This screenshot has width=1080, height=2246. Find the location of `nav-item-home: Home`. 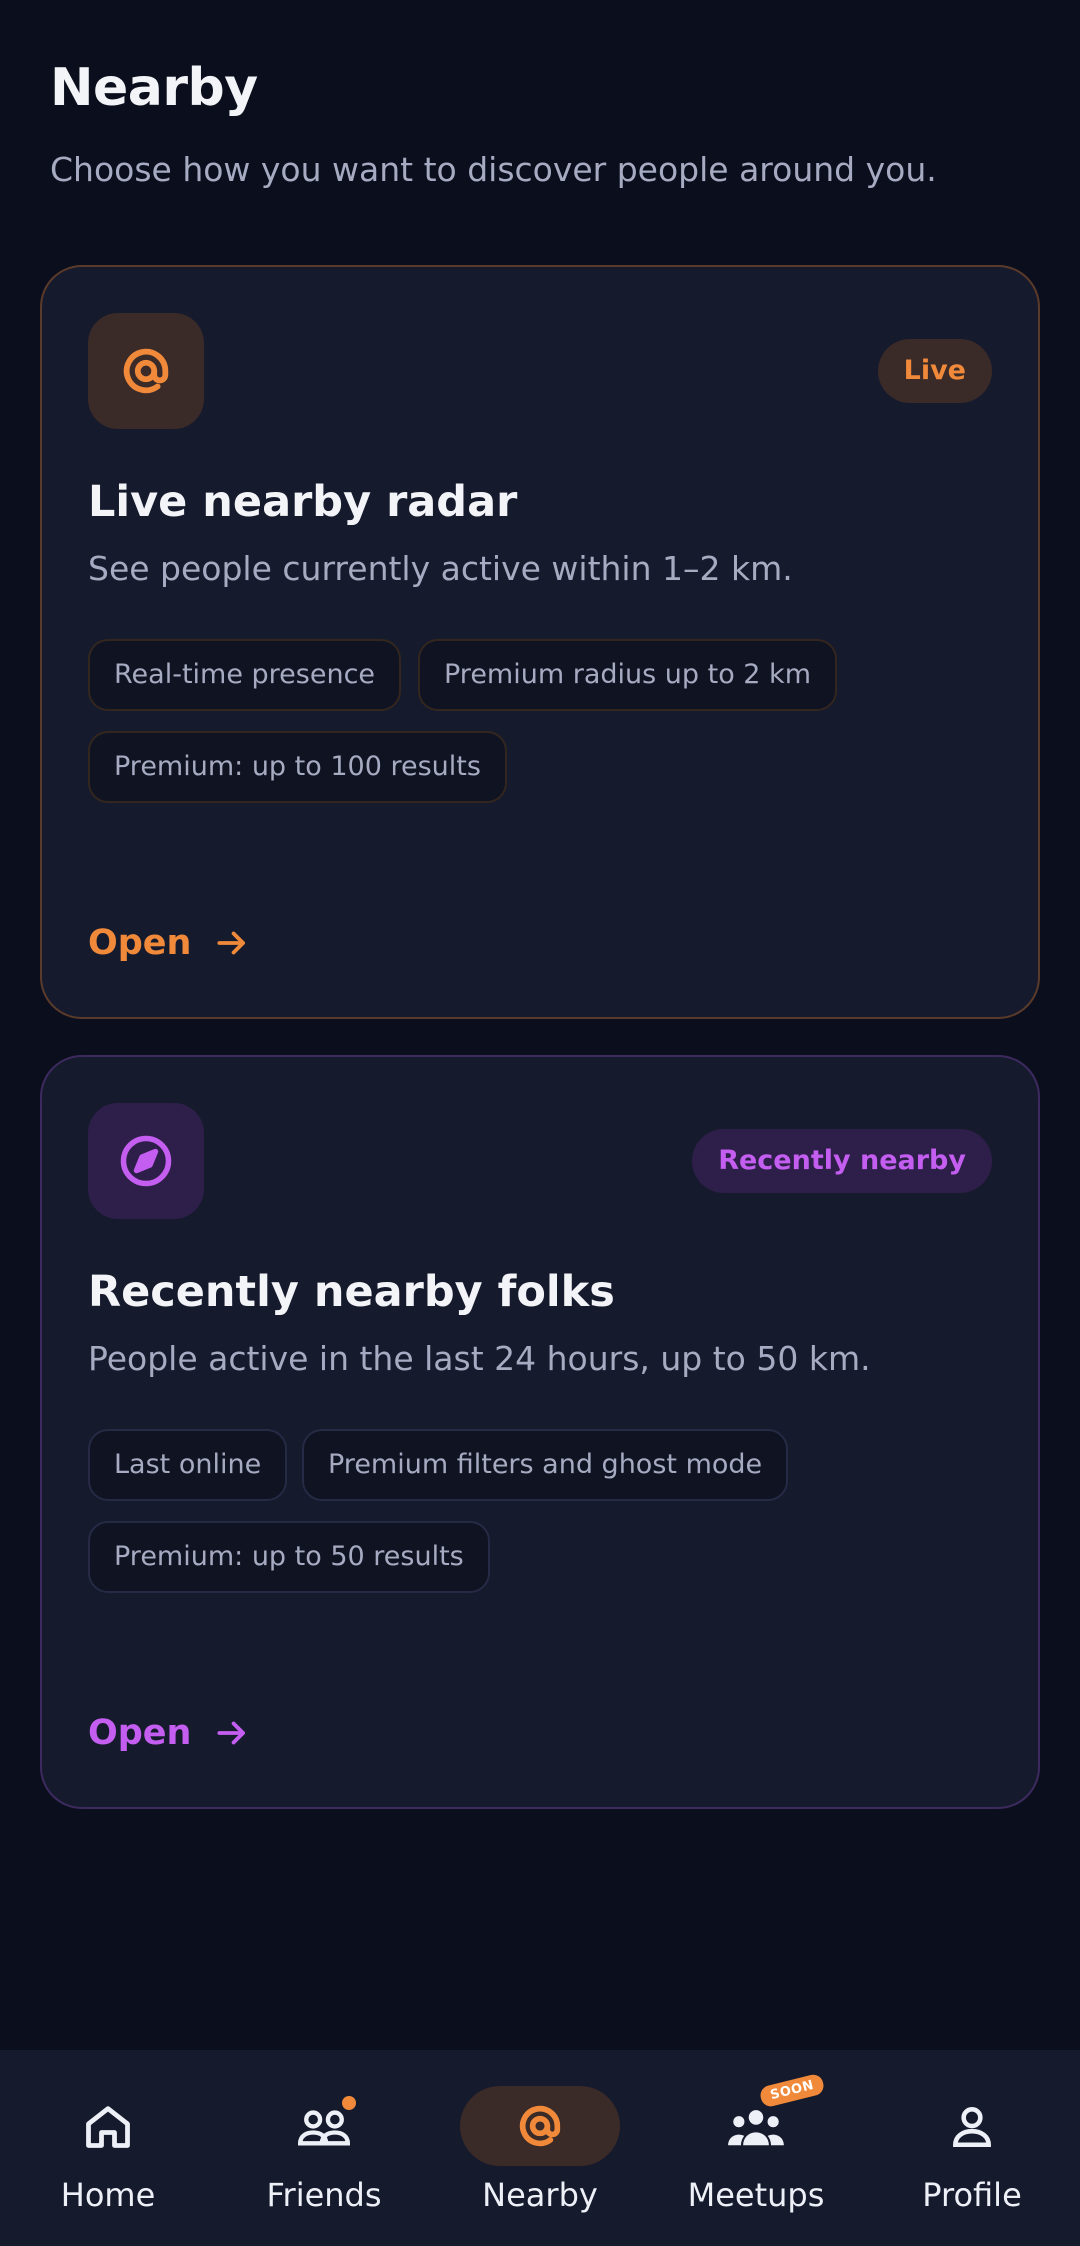

nav-item-home: Home is located at coordinates (108, 2148).